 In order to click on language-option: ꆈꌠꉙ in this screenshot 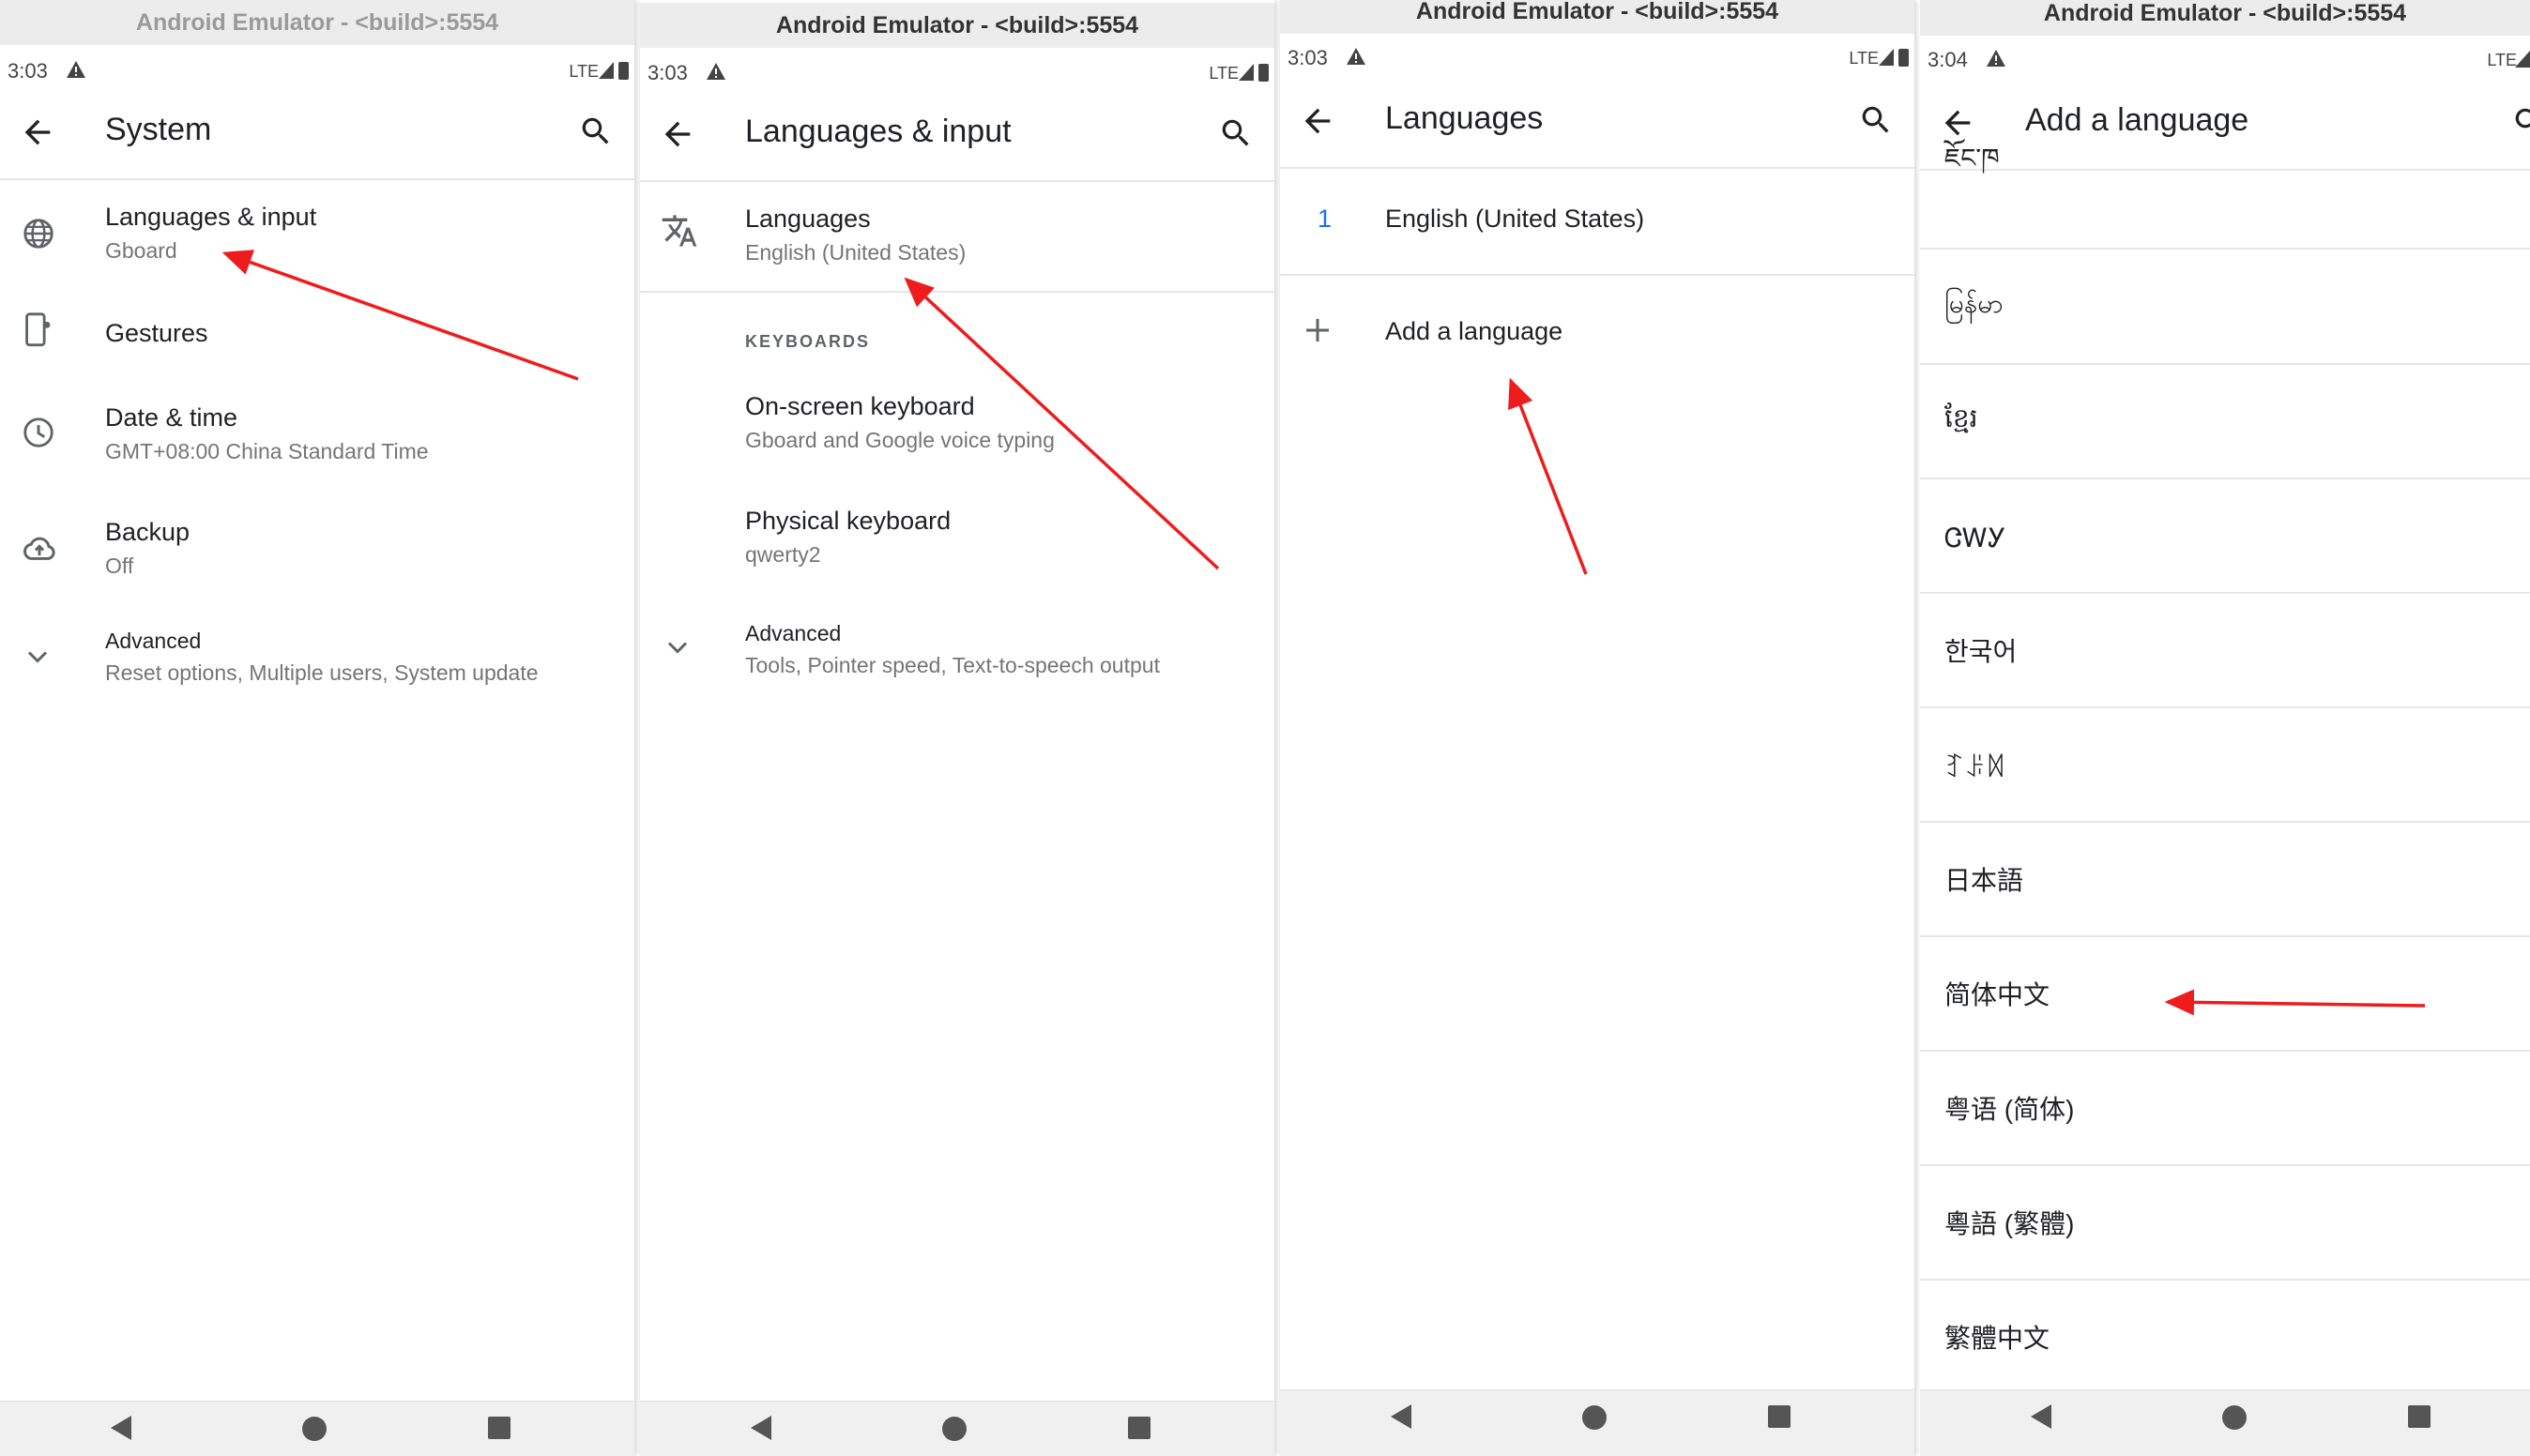, I will do `click(2225, 765)`.